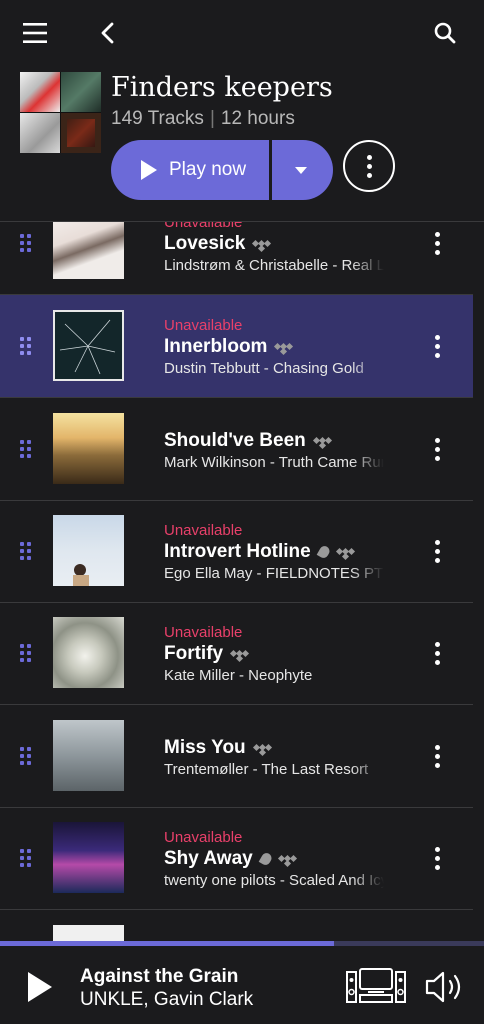  I want to click on track-row: Miss You Trentemøller - The Last Resort, so click(236, 756).